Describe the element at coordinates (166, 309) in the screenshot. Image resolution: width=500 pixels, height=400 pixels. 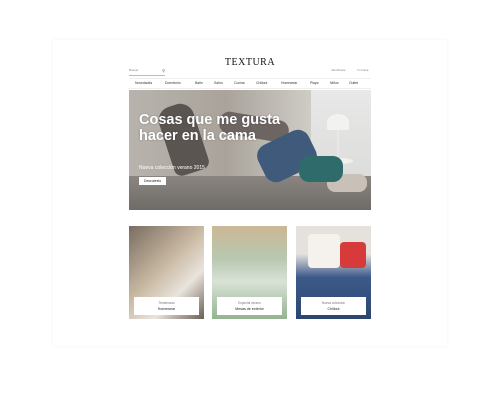
I see `card-title: Homewear` at that location.